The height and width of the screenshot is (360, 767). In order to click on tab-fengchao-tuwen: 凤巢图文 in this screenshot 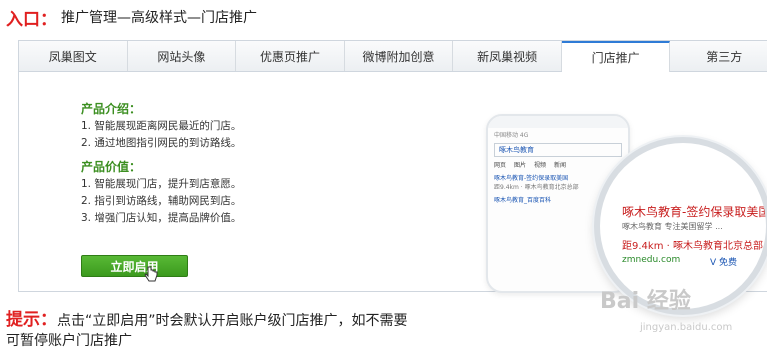, I will do `click(73, 56)`.